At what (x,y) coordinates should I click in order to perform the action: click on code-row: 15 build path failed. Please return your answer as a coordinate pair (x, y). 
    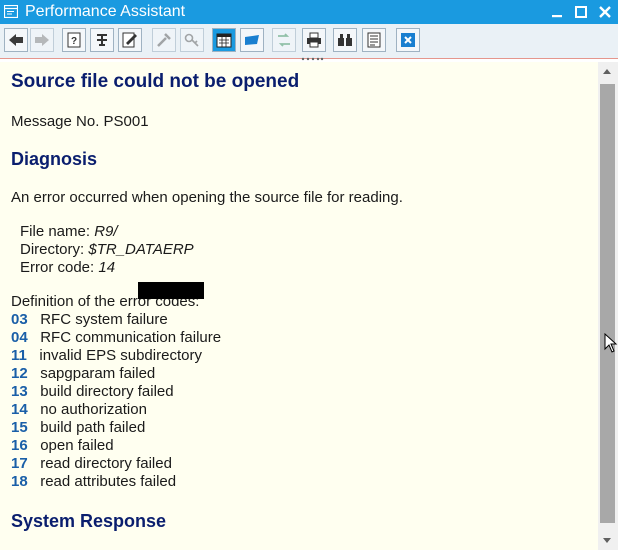
    Looking at the image, I should click on (78, 428).